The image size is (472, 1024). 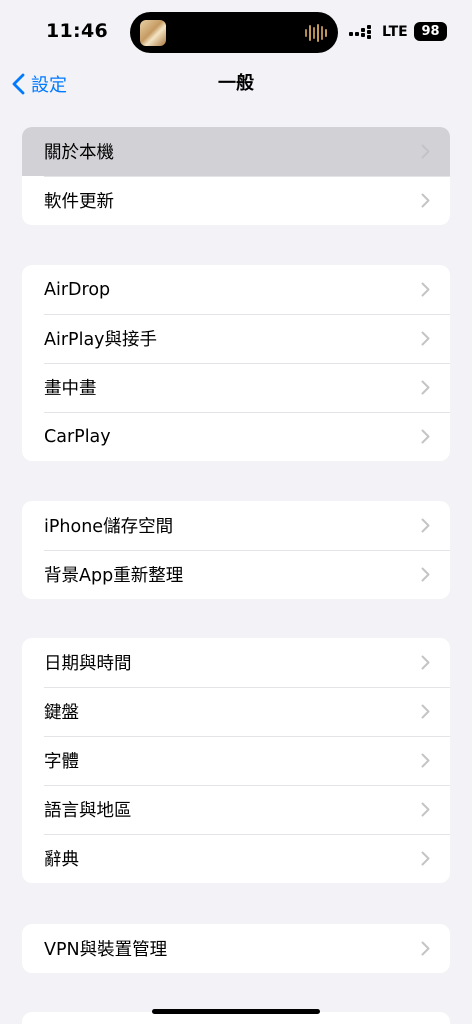 What do you see at coordinates (114, 576) in the screenshot?
I see `row-label: 背景App重新整理` at bounding box center [114, 576].